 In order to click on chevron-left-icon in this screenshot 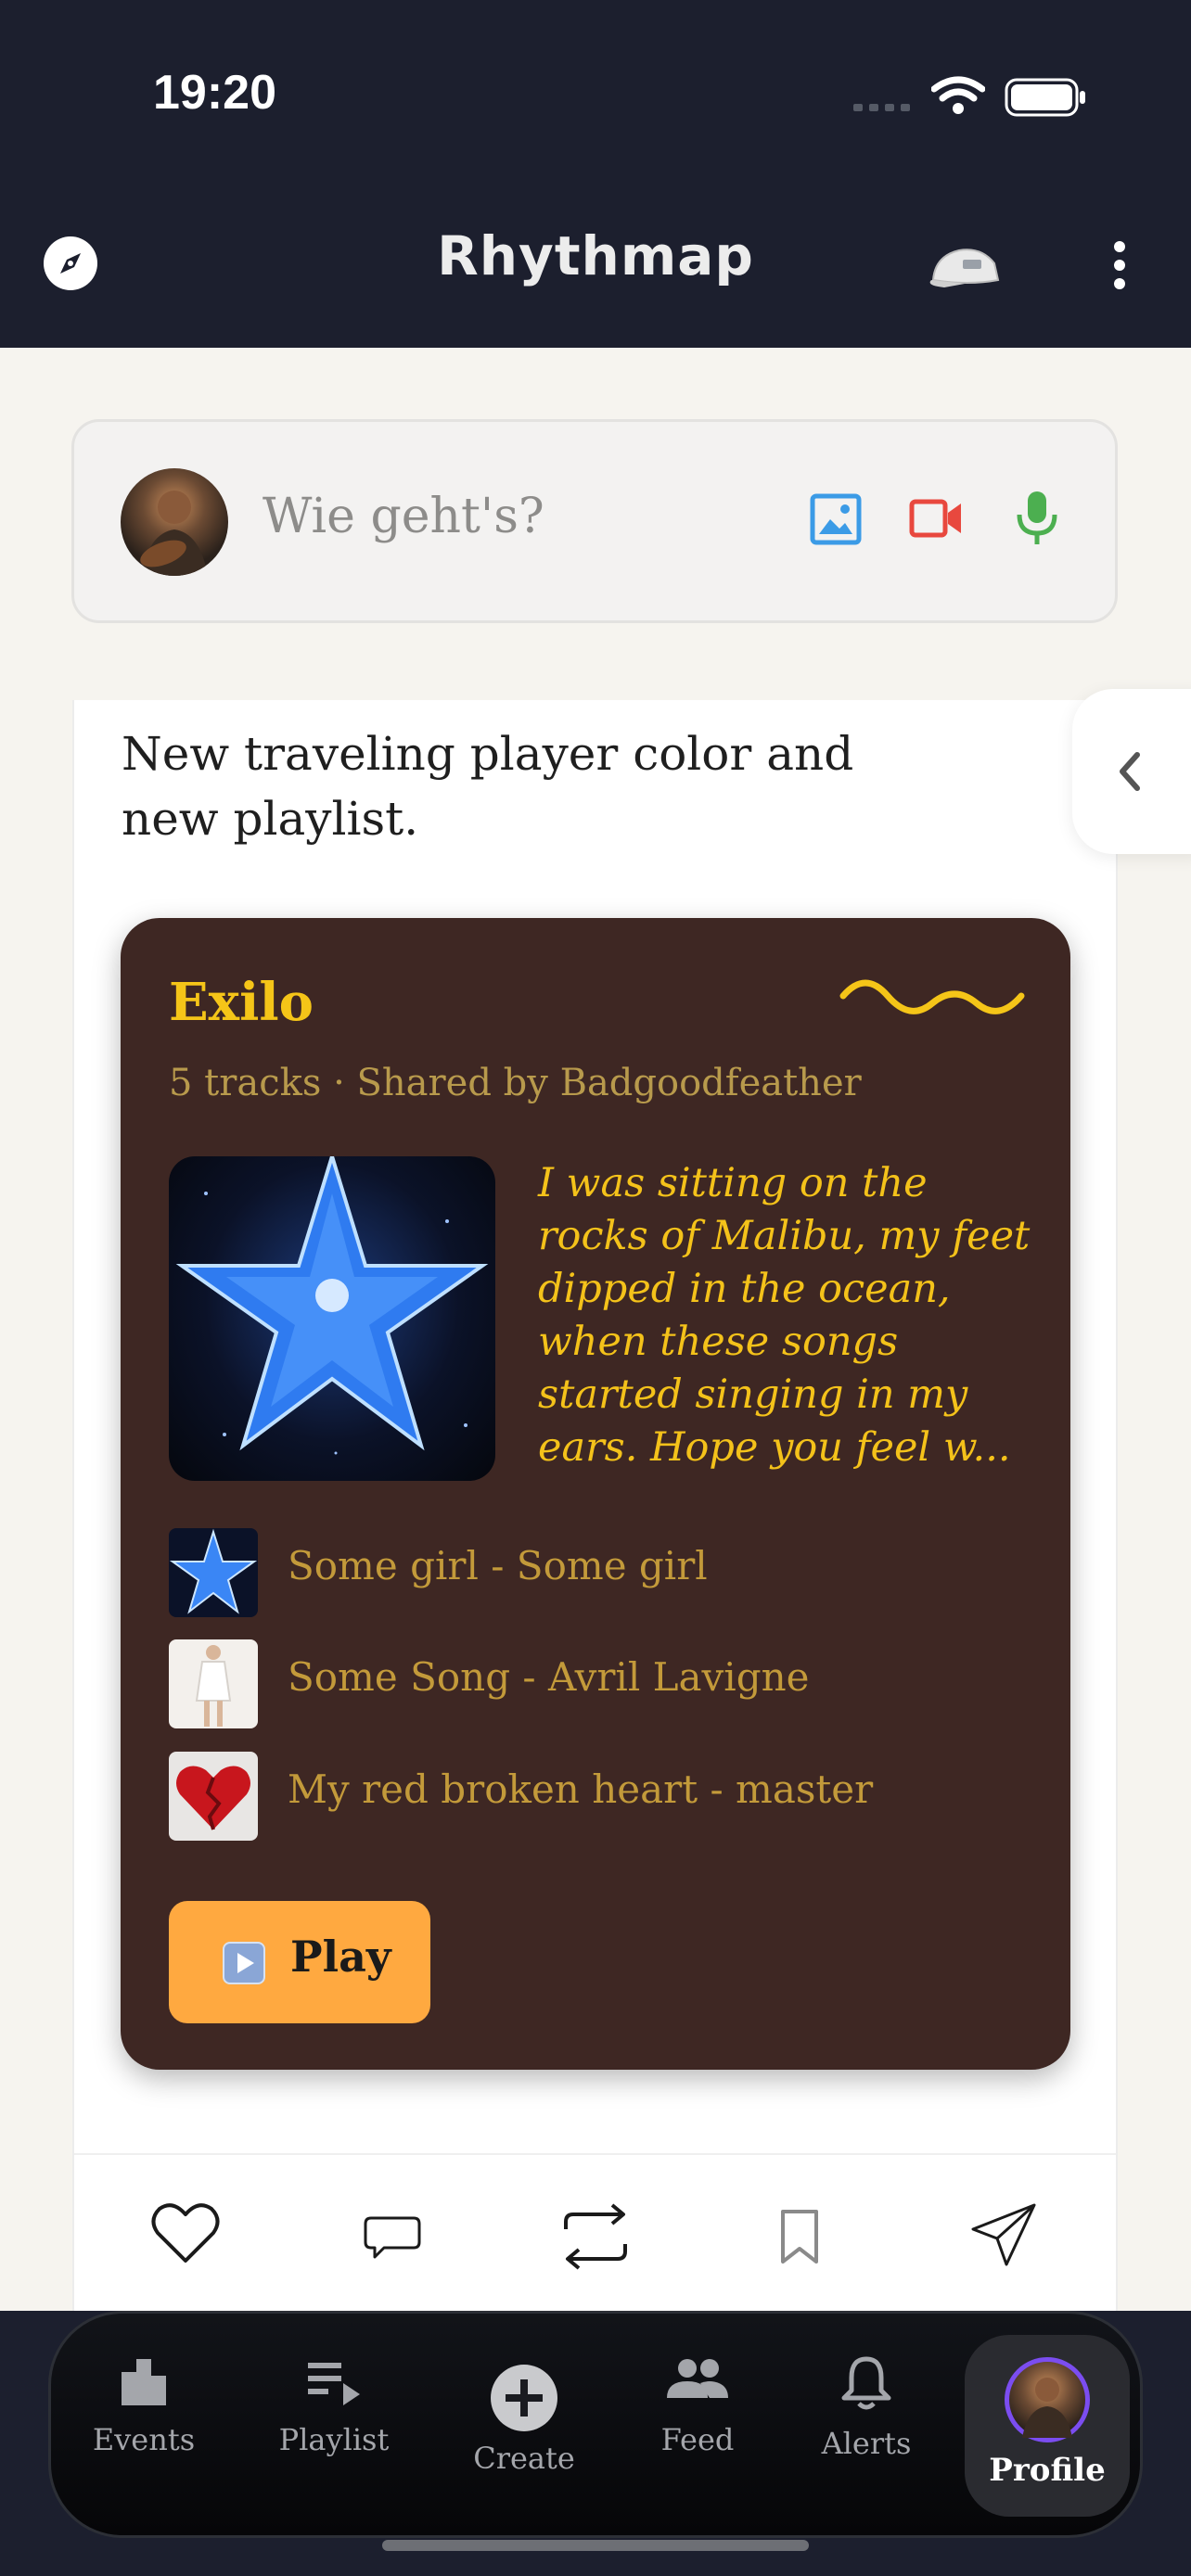, I will do `click(1129, 772)`.